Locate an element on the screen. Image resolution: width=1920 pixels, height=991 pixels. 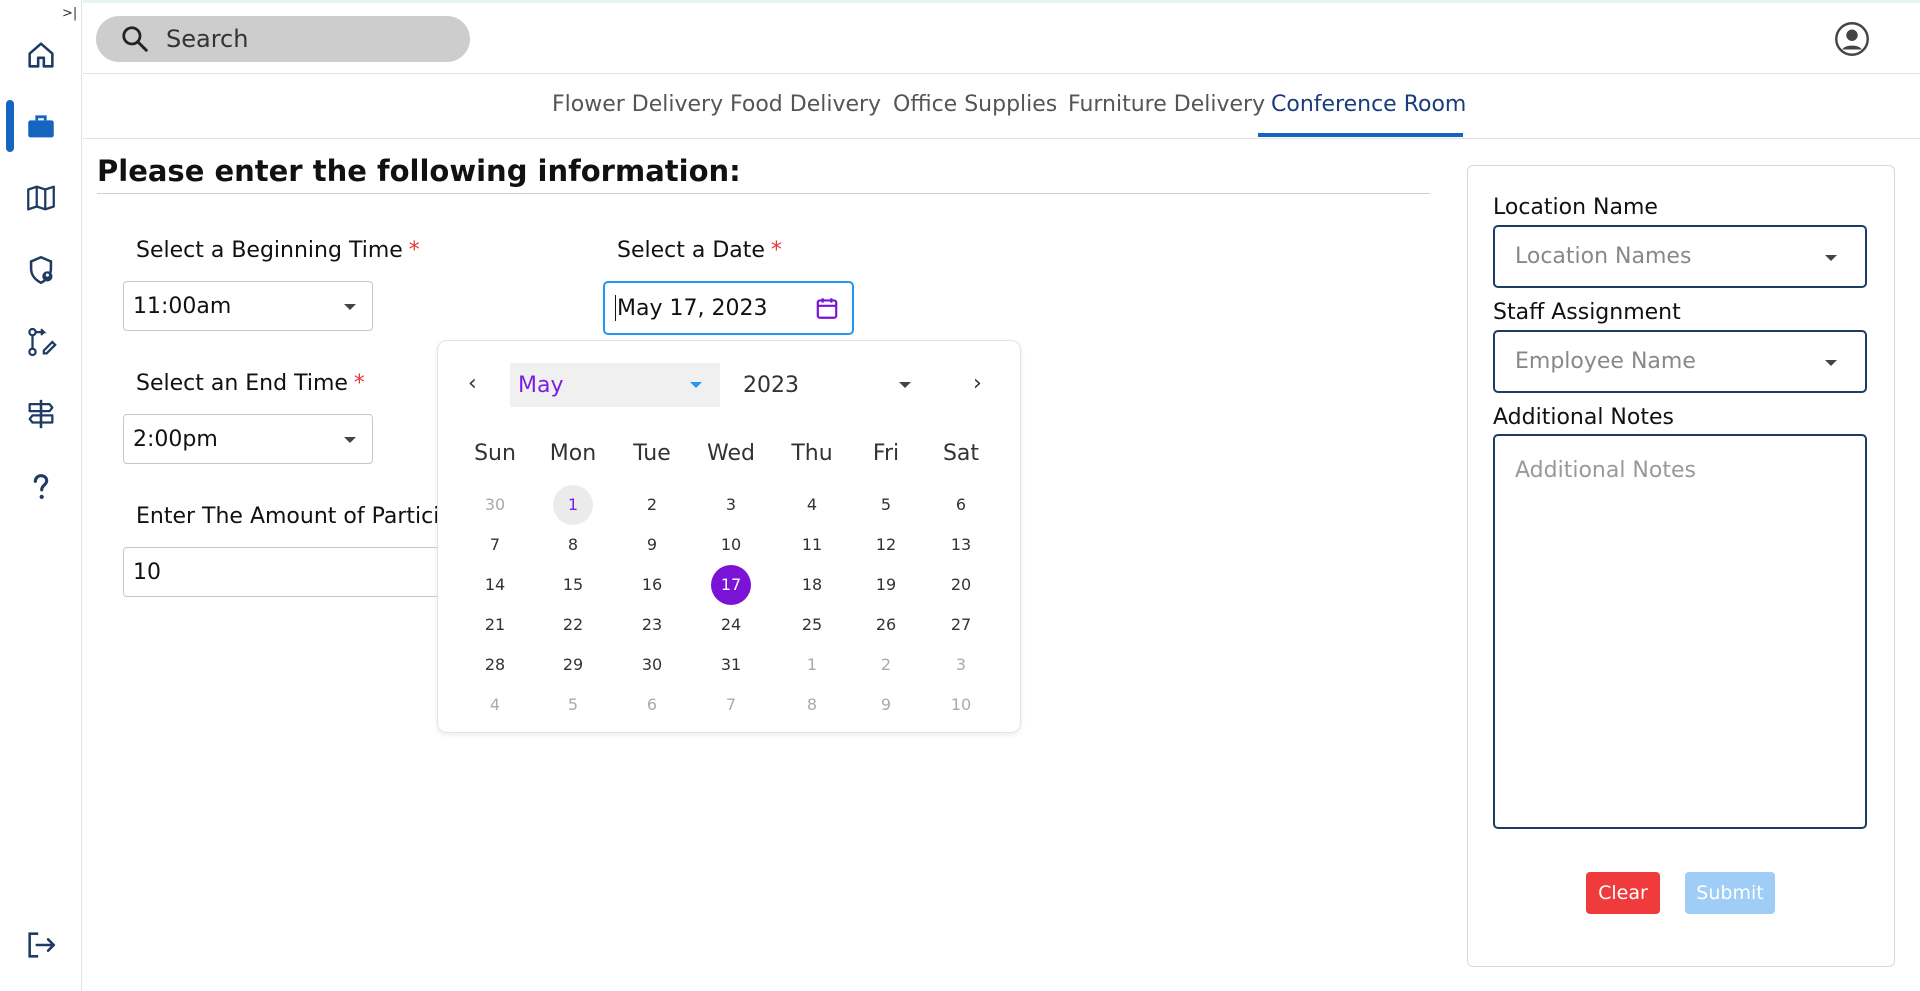
calendar-day: 13 is located at coordinates (961, 545).